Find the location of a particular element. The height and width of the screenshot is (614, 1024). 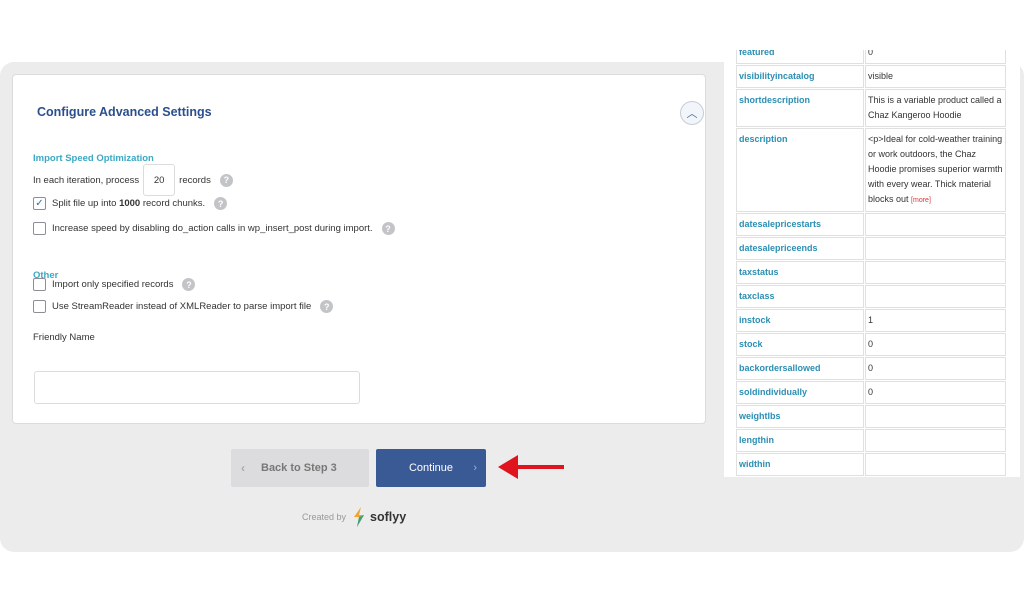

table-row: backordersallowed 0 is located at coordinates (871, 368).